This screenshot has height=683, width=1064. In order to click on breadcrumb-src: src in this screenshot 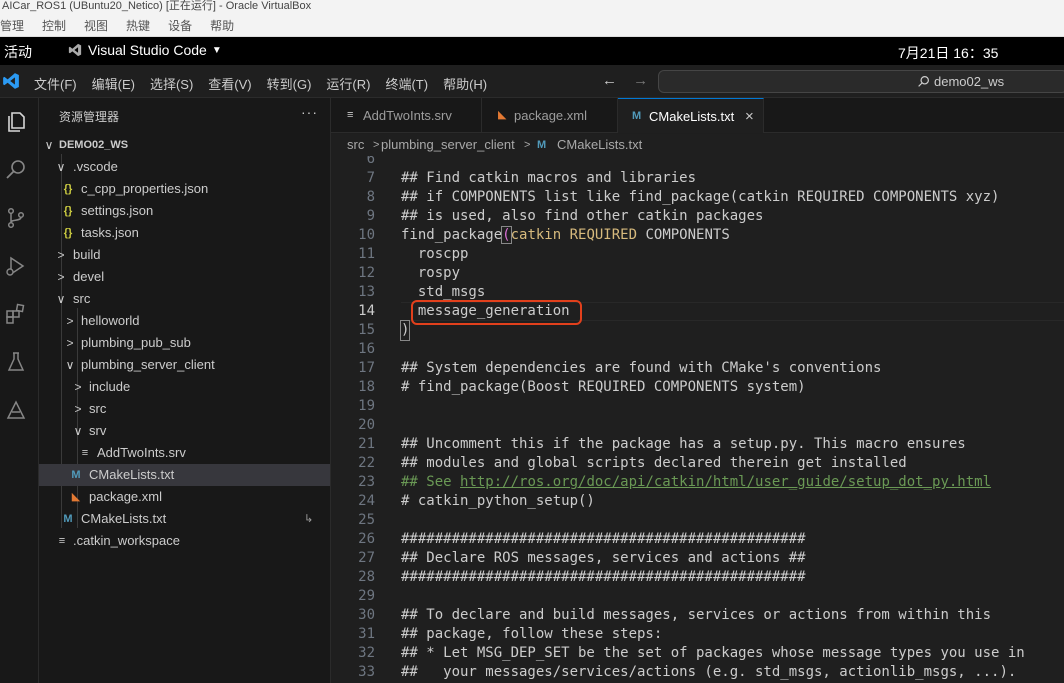, I will do `click(355, 145)`.